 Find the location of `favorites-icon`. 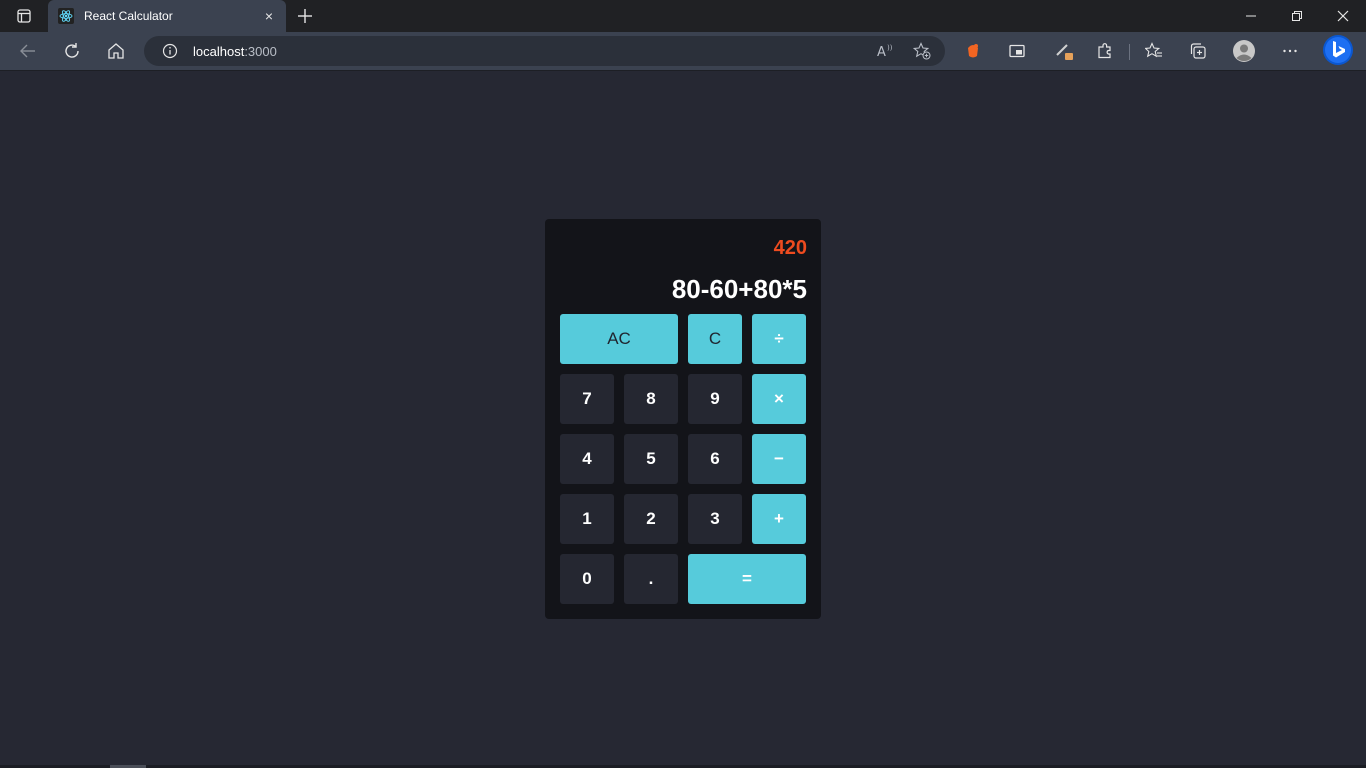

favorites-icon is located at coordinates (1153, 50).